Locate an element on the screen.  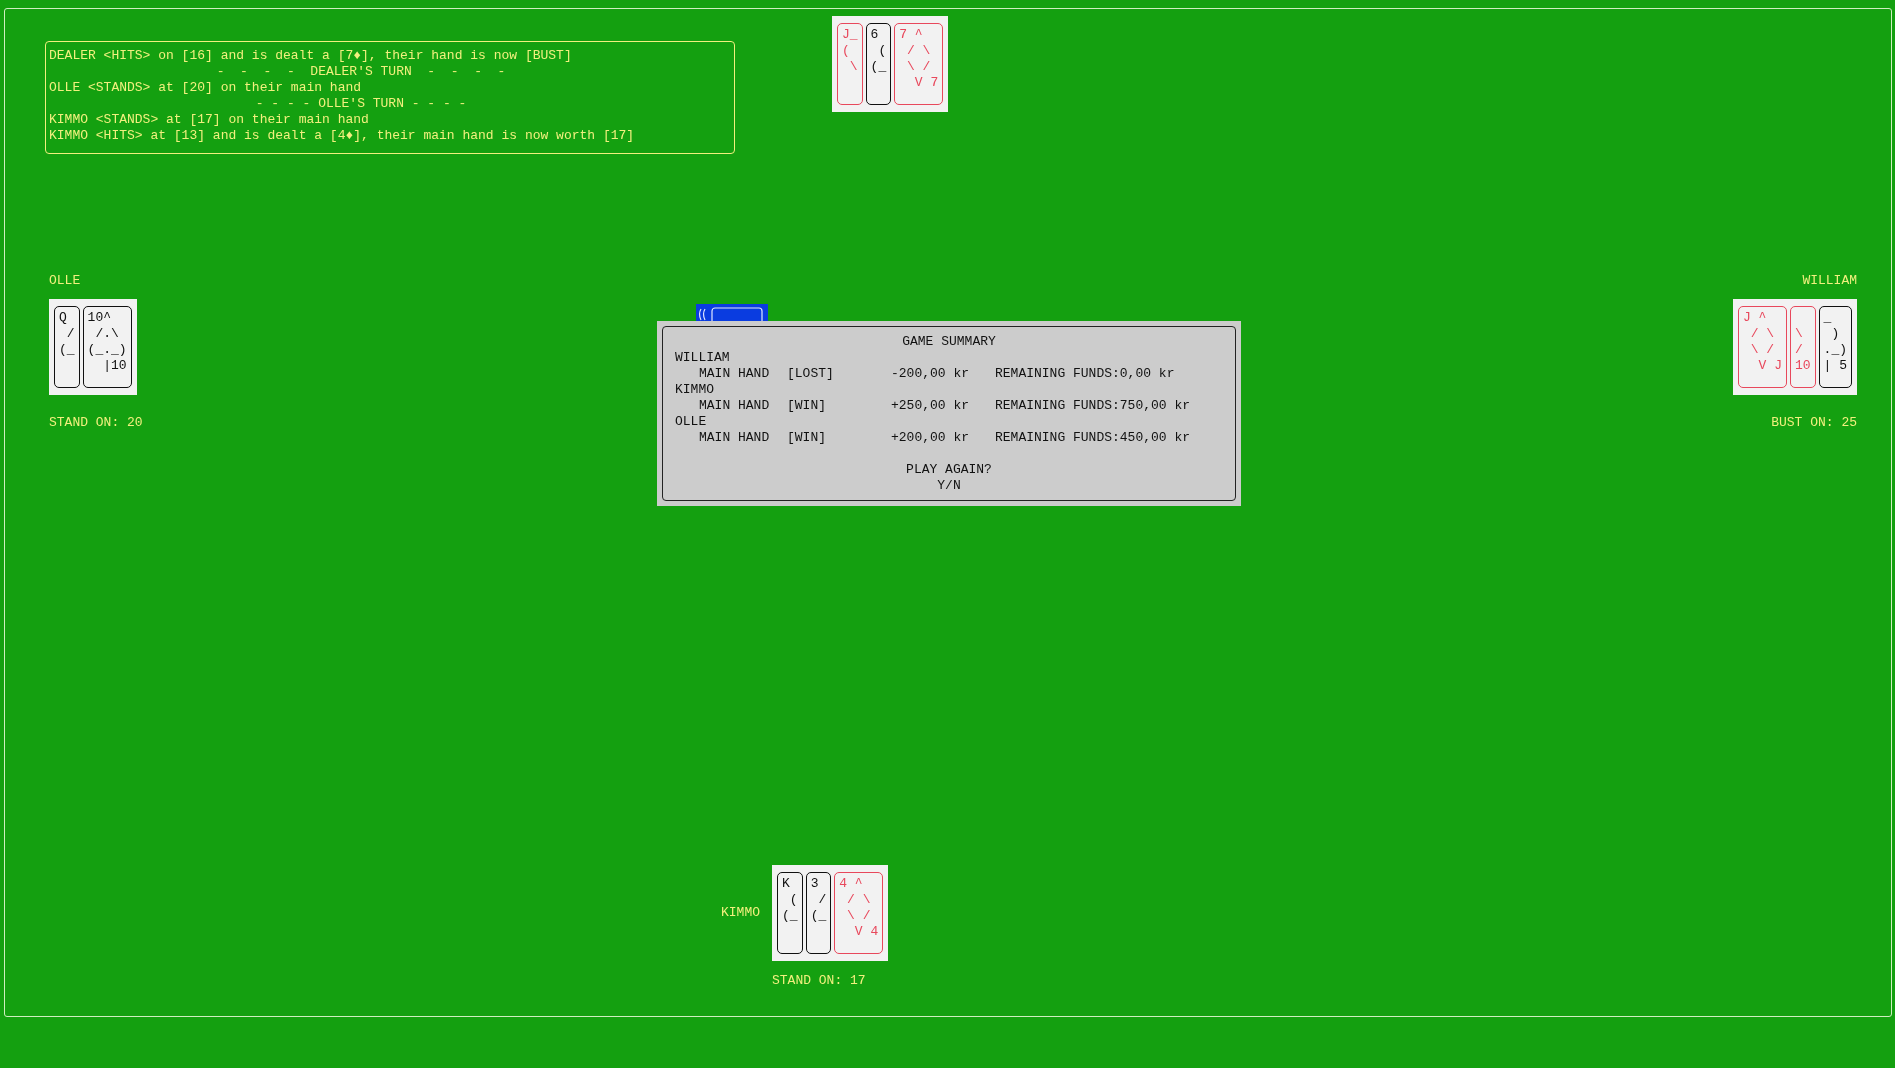
dialog-title: GAME SUMMARY is located at coordinates (949, 342).